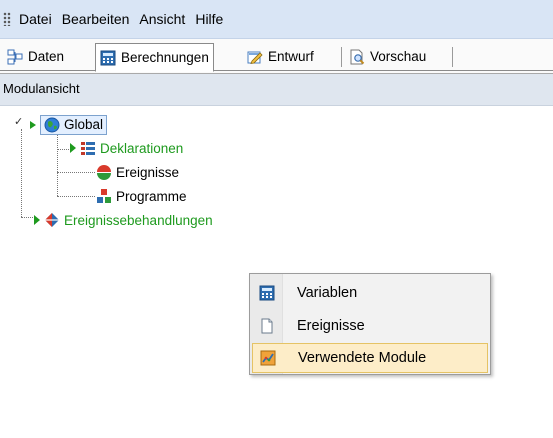 This screenshot has width=553, height=438. Describe the element at coordinates (46, 56) in the screenshot. I see `tab-label: Daten` at that location.